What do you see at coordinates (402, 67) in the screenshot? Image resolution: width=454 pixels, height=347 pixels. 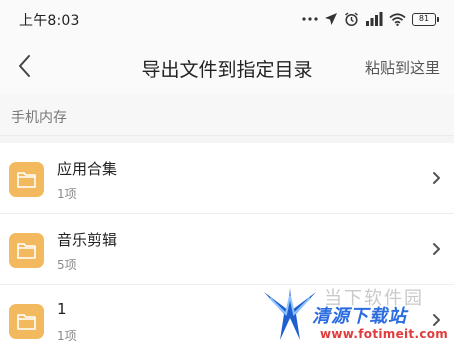 I see `paste-here-button: 粘贴到这里` at bounding box center [402, 67].